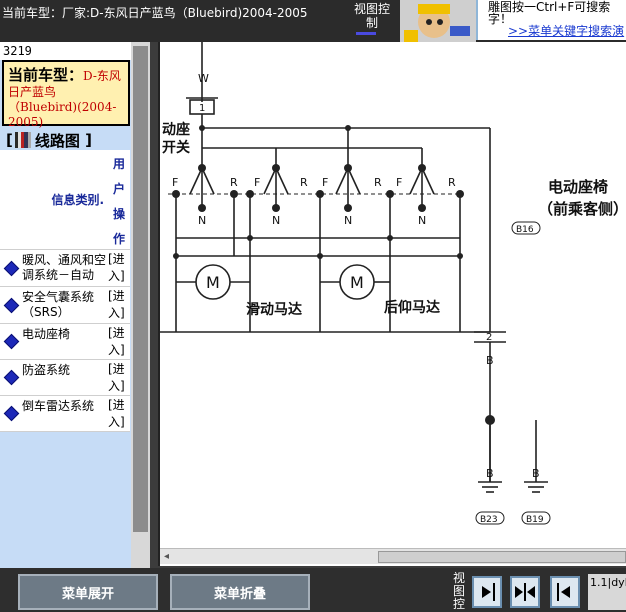  Describe the element at coordinates (58, 304) in the screenshot. I see `item-label: 安全气囊系统（SRS）` at that location.